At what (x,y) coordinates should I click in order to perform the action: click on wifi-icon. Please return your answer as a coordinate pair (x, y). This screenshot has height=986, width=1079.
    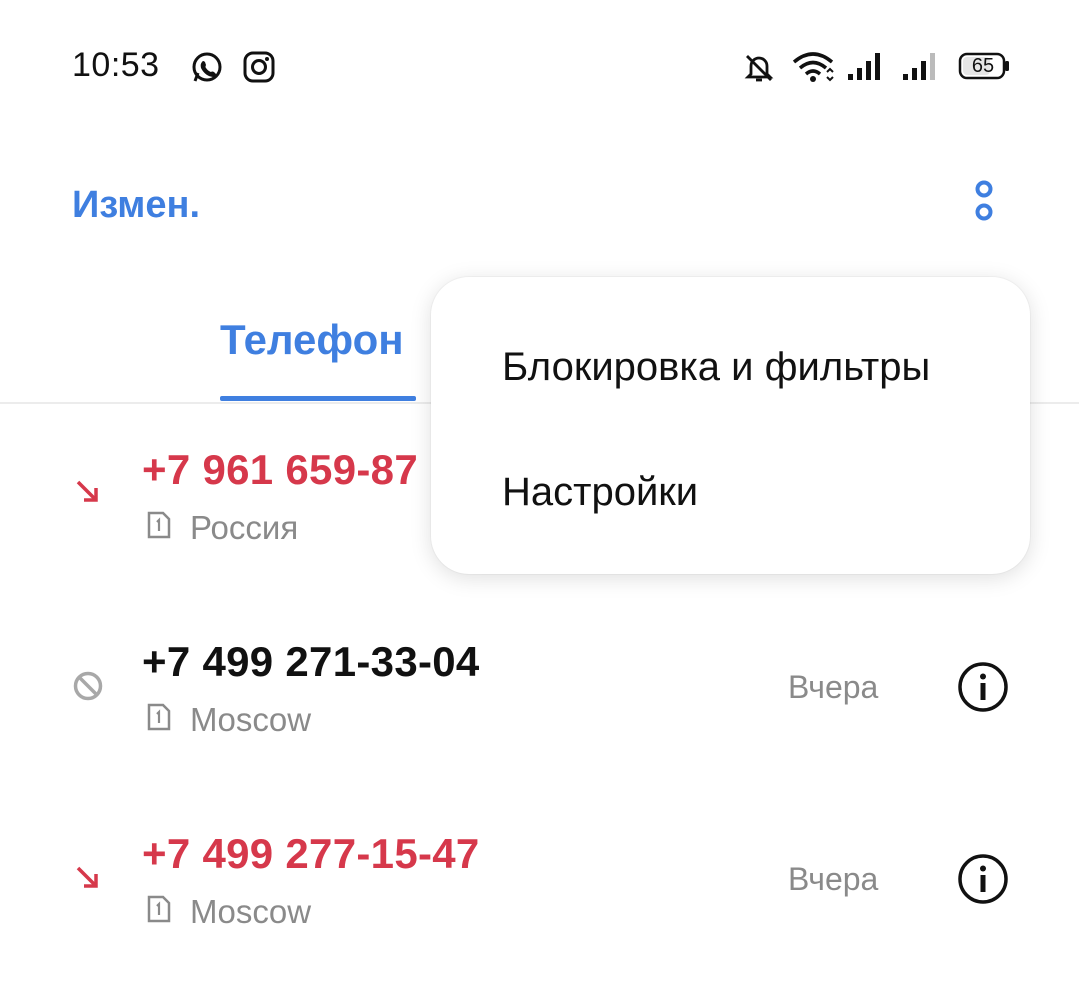
    Looking at the image, I should click on (813, 67).